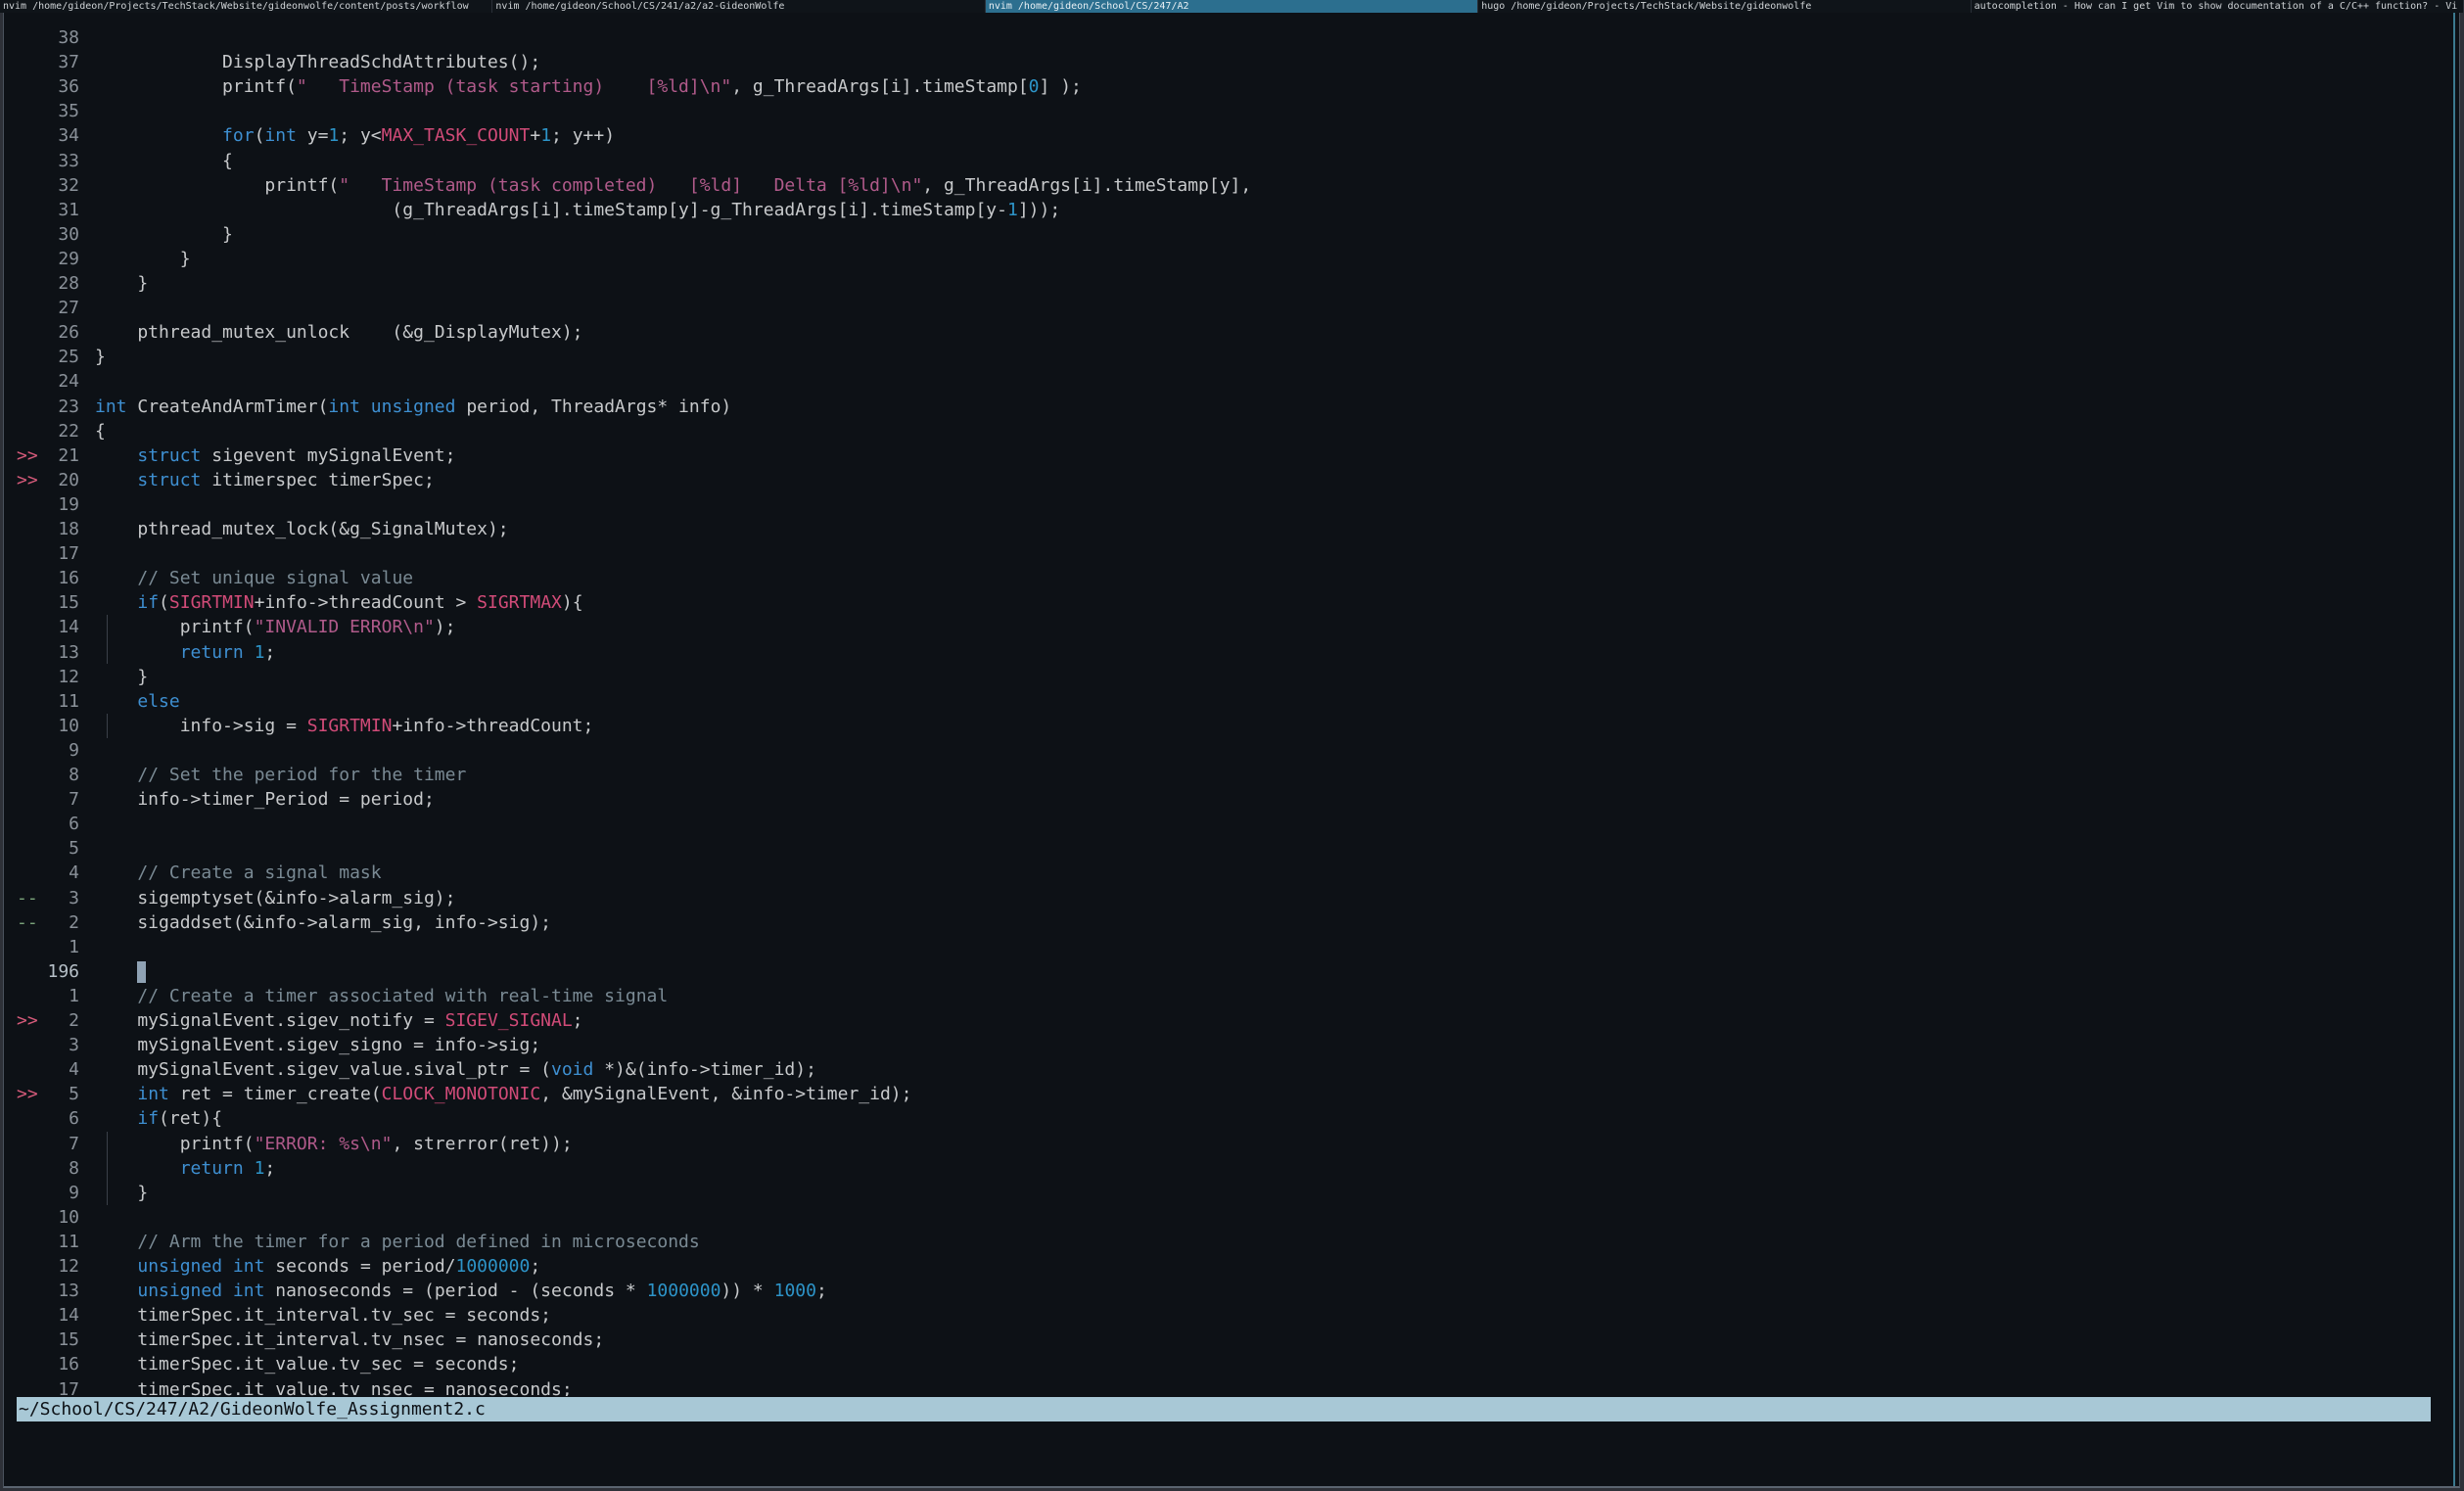  What do you see at coordinates (74, 1045) in the screenshot?
I see `line-number: 3` at bounding box center [74, 1045].